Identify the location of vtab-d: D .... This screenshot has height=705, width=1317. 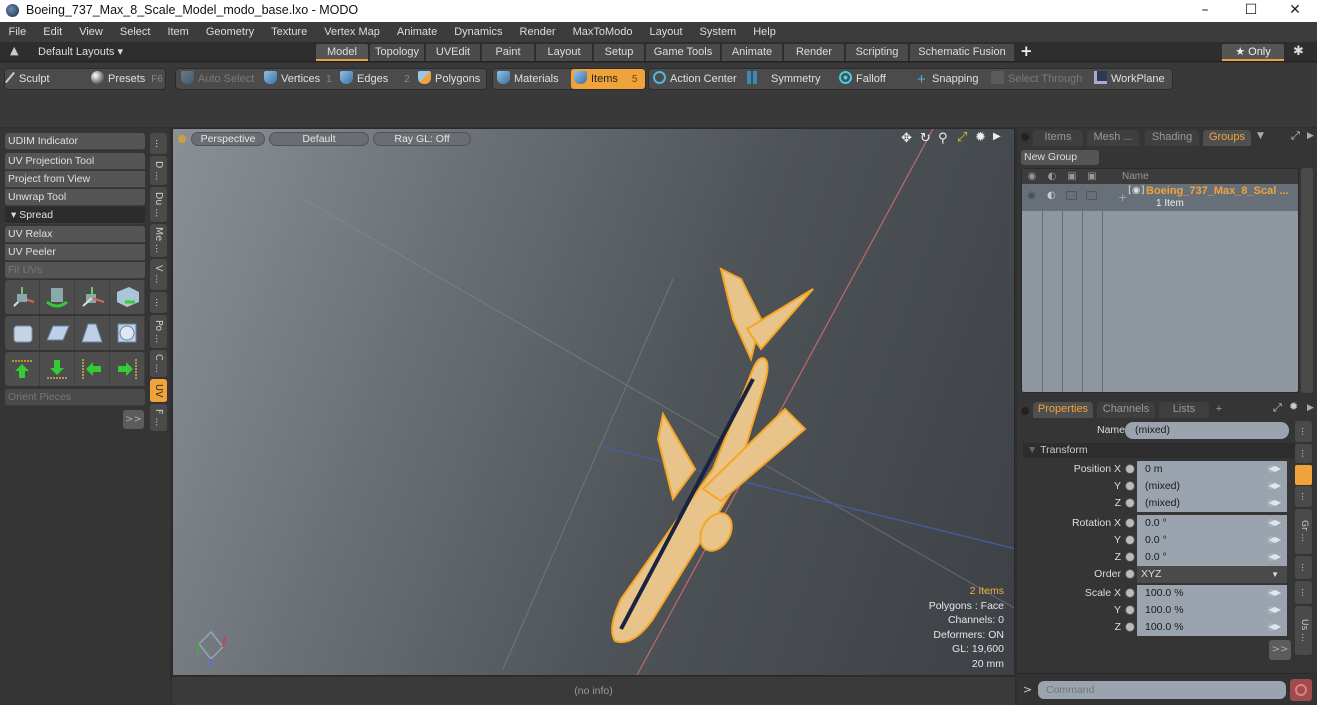
(158, 171).